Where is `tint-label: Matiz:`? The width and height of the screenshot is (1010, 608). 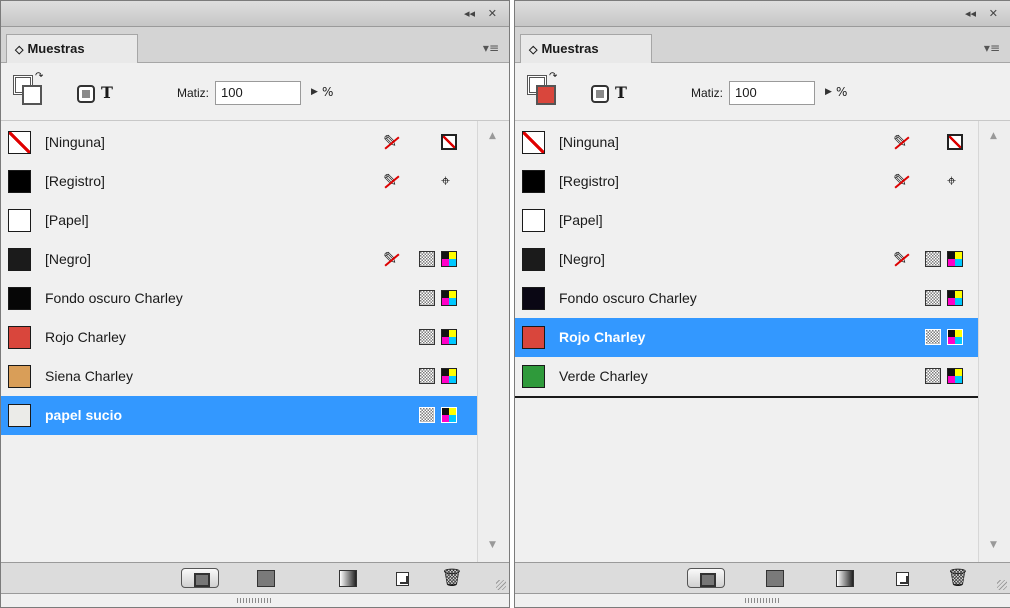 tint-label: Matiz: is located at coordinates (193, 93).